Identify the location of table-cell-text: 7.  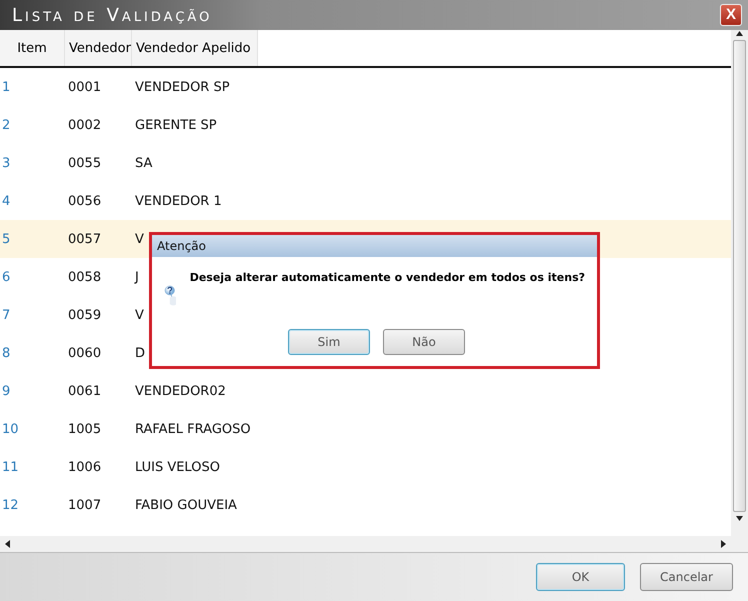
(6, 315).